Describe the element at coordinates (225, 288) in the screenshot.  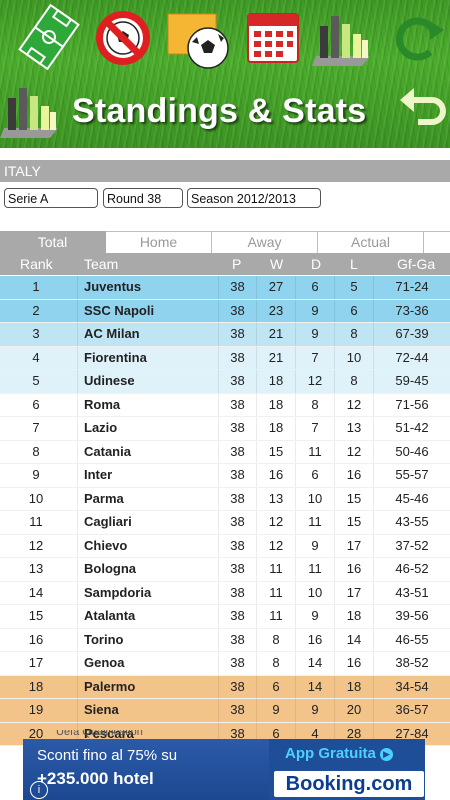
I see `table-row: 1 Juventus 38 27 6 5 71-24` at that location.